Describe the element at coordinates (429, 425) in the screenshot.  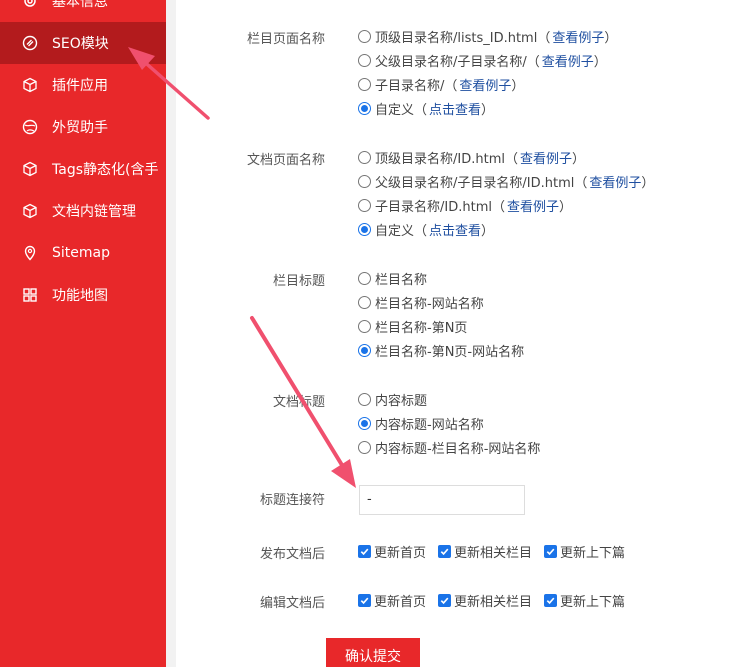
I see `option-text: 内容标题-网站名称` at that location.